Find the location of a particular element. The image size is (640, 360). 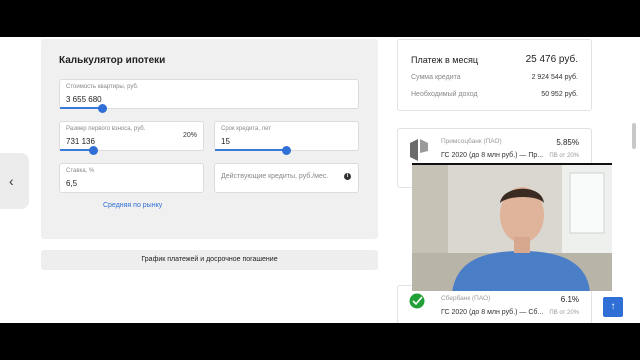

down-payment-slider-handle is located at coordinates (93, 150).